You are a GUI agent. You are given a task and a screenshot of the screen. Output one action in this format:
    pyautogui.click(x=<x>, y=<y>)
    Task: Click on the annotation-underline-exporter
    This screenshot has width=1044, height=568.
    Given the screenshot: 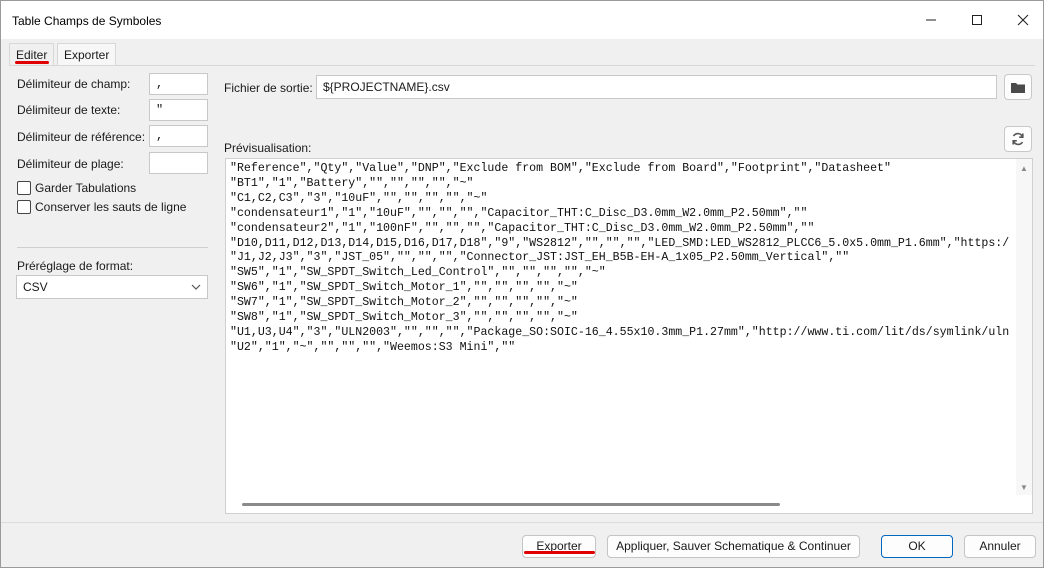 What is the action you would take?
    pyautogui.click(x=559, y=552)
    